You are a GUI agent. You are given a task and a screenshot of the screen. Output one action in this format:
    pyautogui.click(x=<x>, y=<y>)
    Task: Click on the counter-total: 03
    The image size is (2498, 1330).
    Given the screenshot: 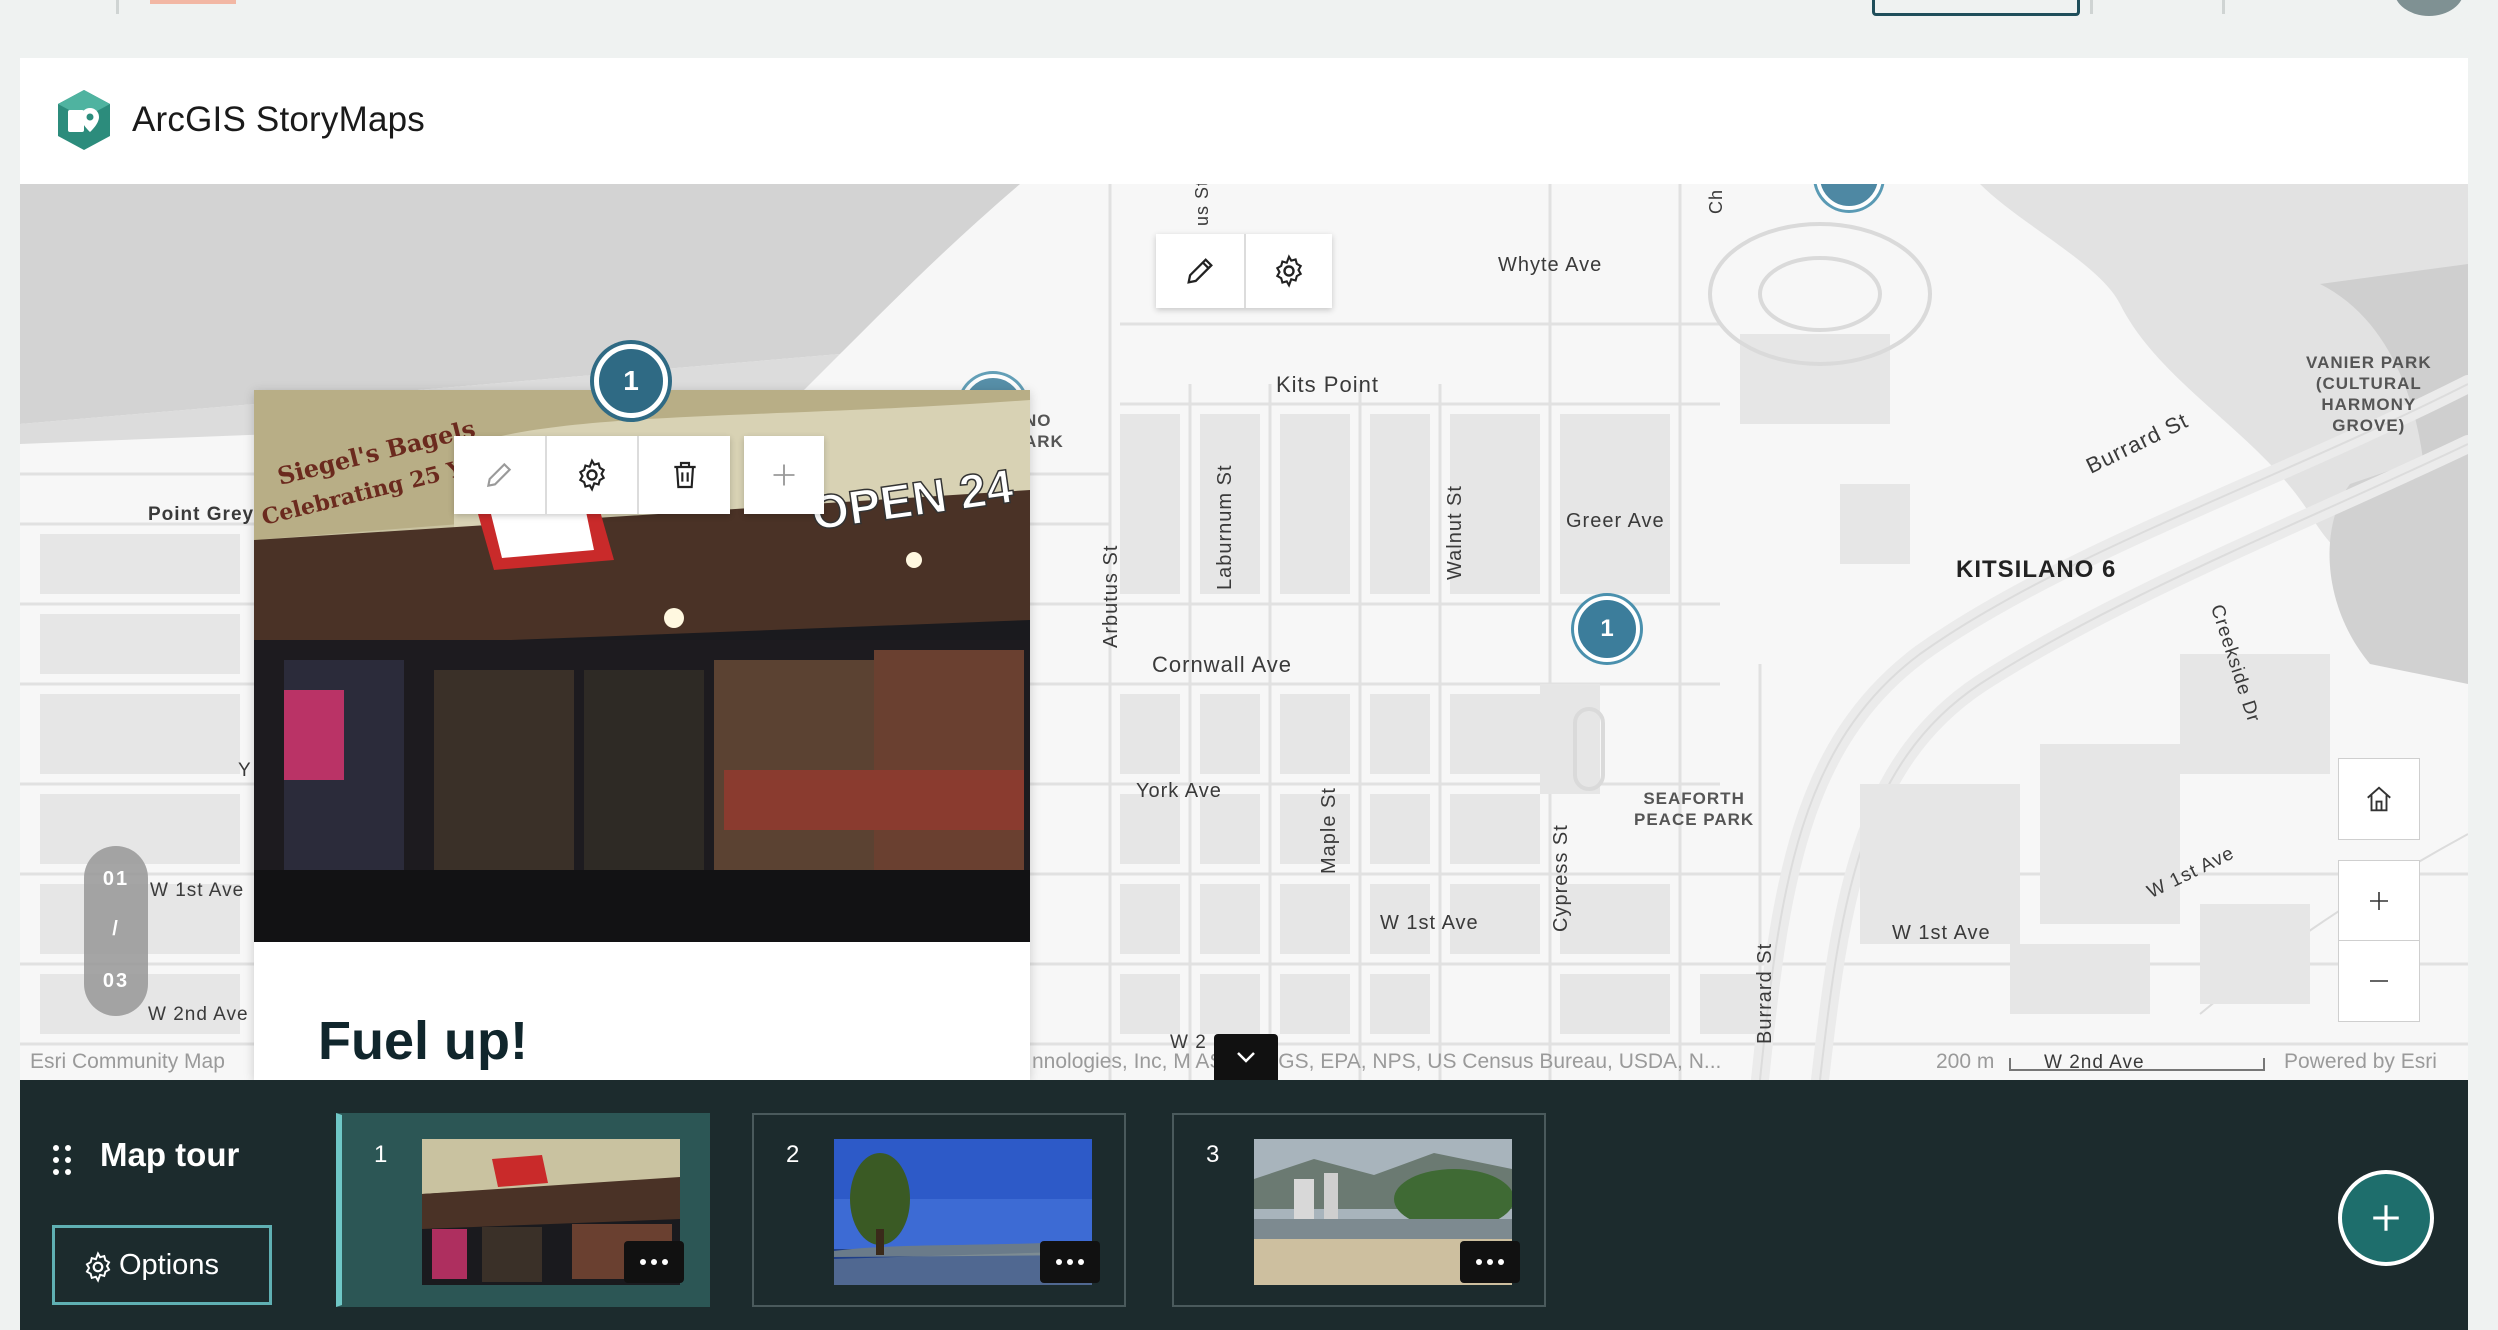 What is the action you would take?
    pyautogui.click(x=116, y=981)
    